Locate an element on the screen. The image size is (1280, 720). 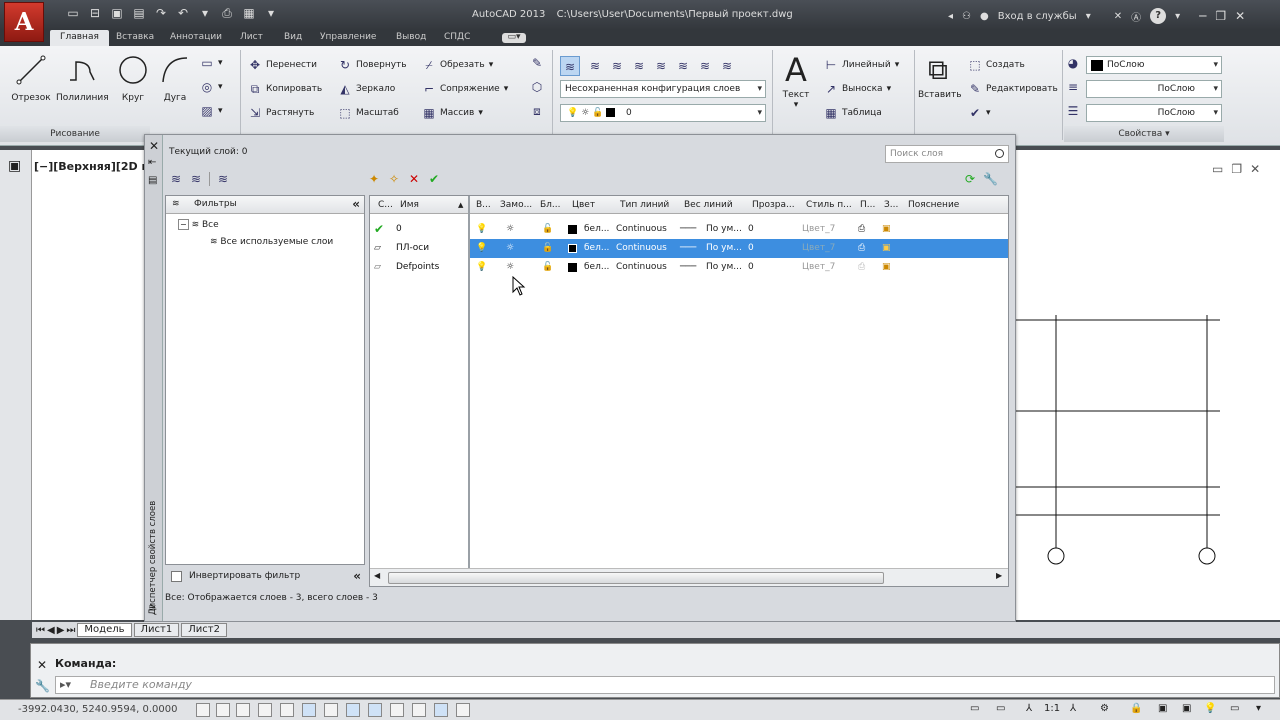
layer-off-icon: ≋ is located at coordinates (617, 66).